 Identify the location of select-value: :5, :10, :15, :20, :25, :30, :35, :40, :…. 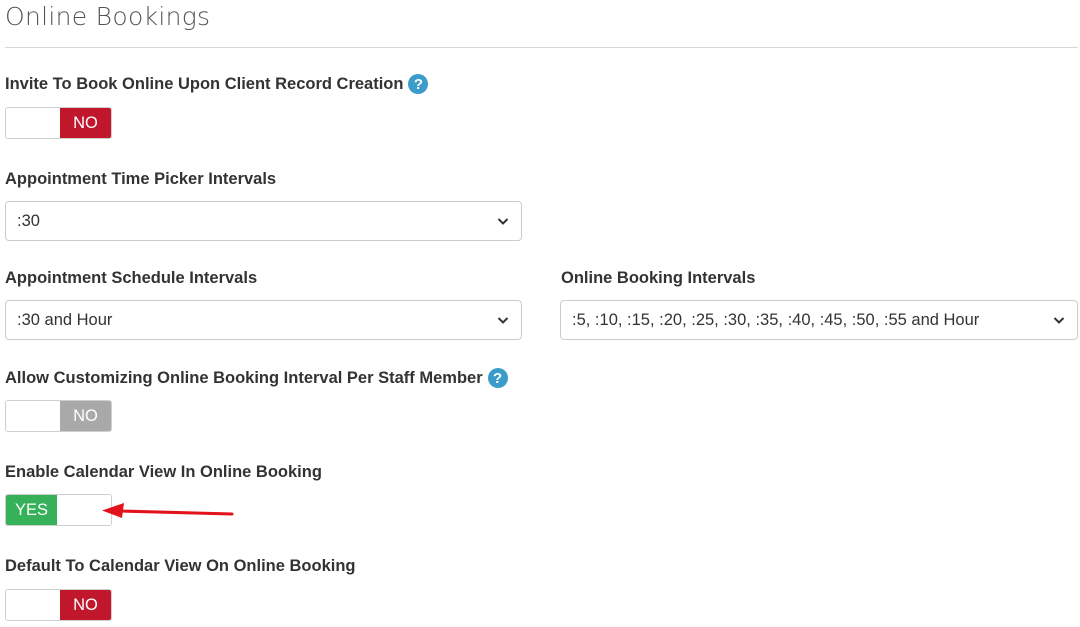
(776, 319).